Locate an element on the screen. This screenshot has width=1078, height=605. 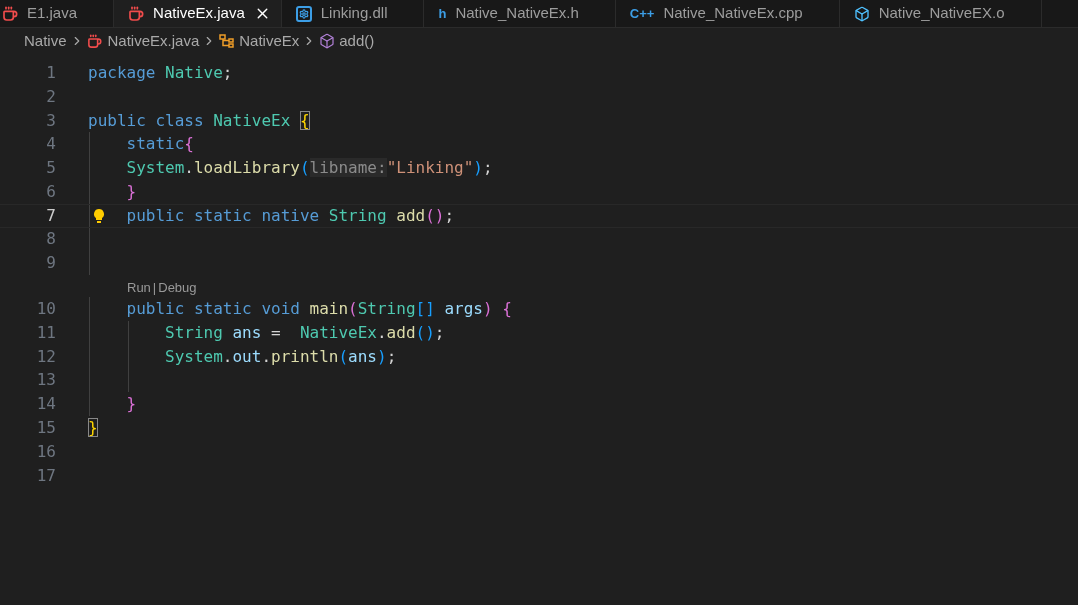
file-type-icon: h is located at coordinates (442, 13).